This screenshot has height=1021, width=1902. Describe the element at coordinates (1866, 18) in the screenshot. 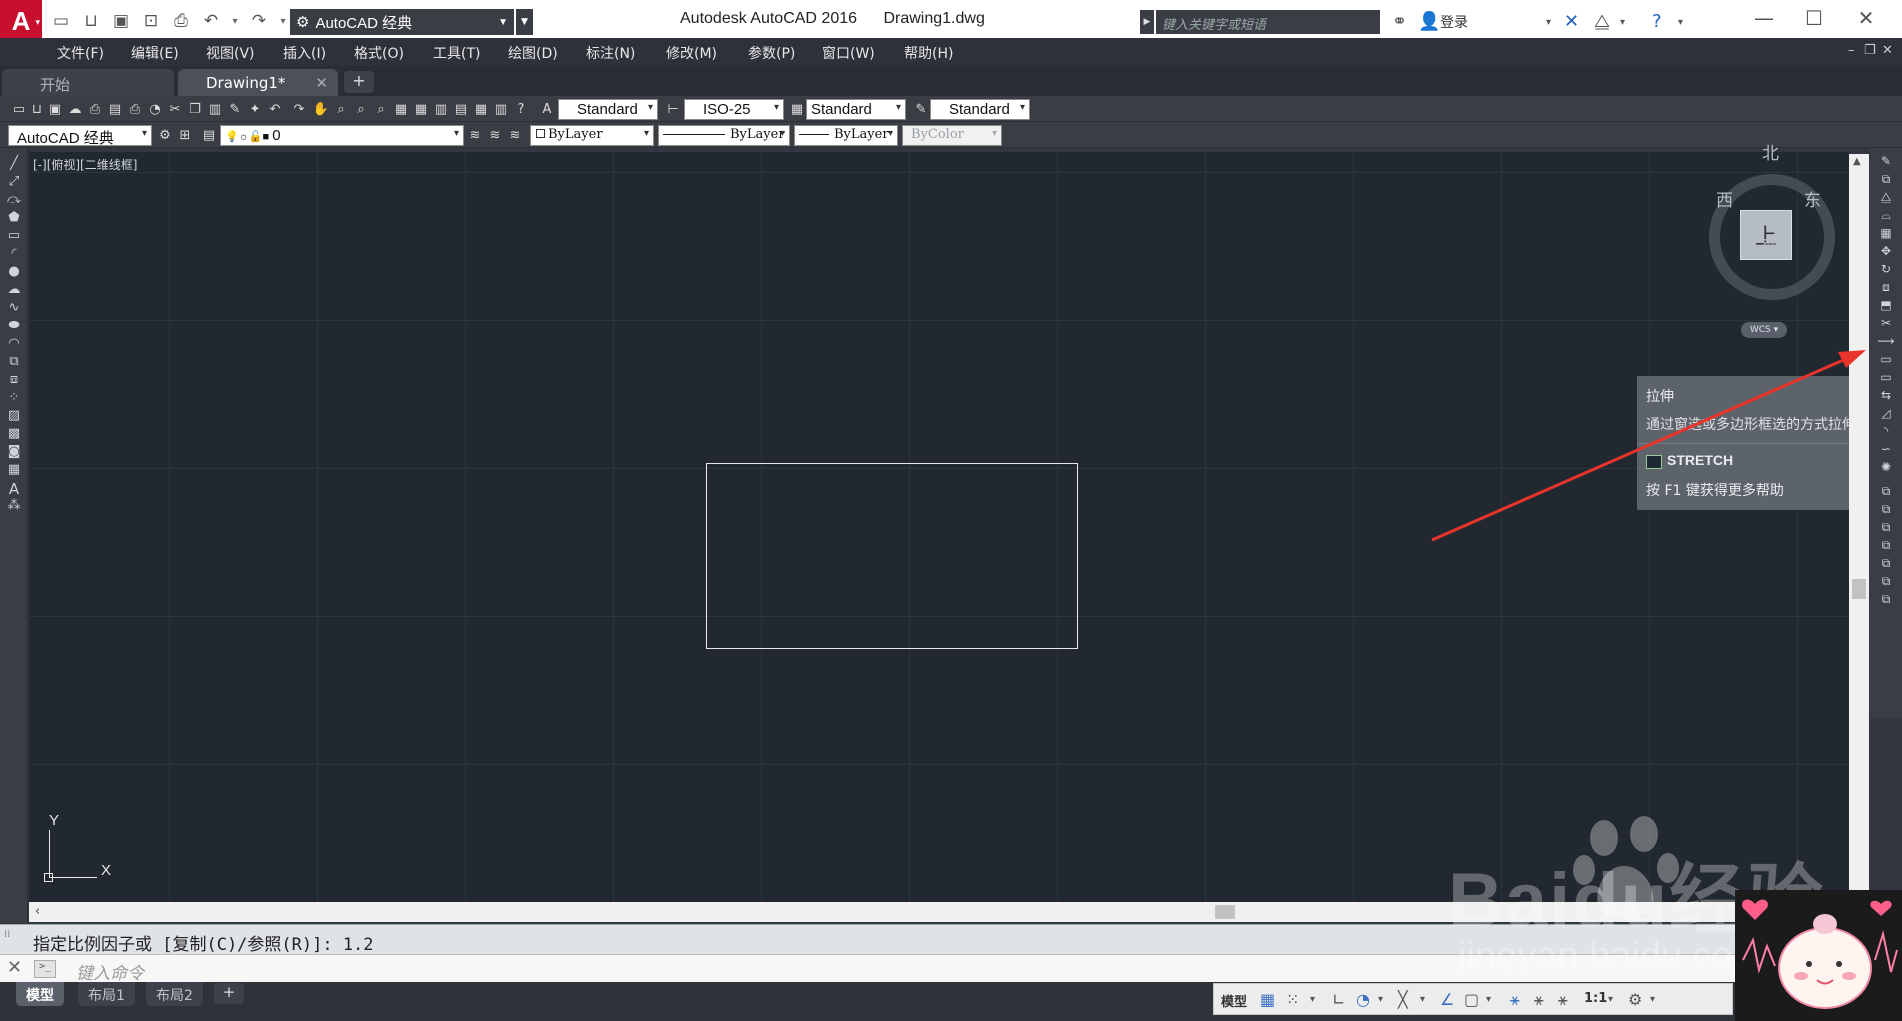

I see `close-button: ✕` at that location.